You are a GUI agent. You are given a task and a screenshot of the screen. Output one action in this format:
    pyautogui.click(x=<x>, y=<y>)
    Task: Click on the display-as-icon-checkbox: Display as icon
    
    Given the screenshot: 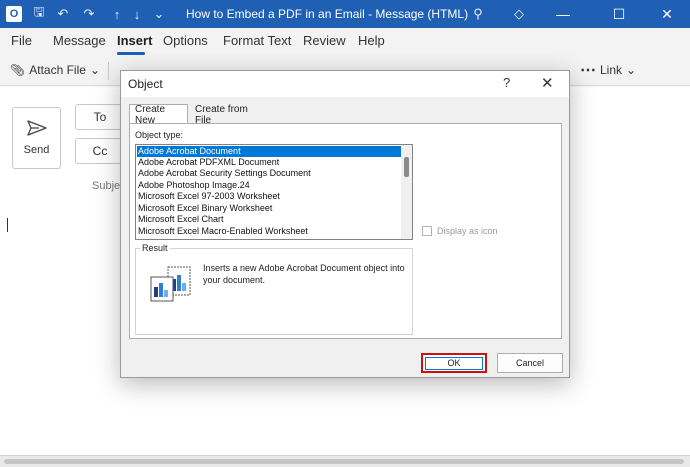 What is the action you would take?
    pyautogui.click(x=460, y=231)
    